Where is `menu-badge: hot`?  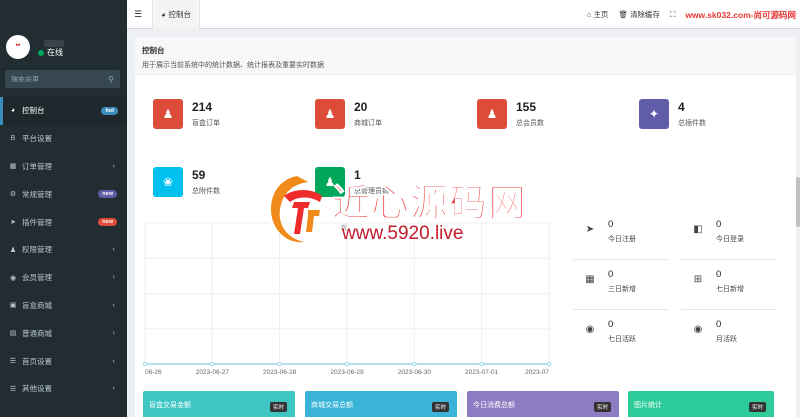
menu-badge: hot is located at coordinates (109, 110).